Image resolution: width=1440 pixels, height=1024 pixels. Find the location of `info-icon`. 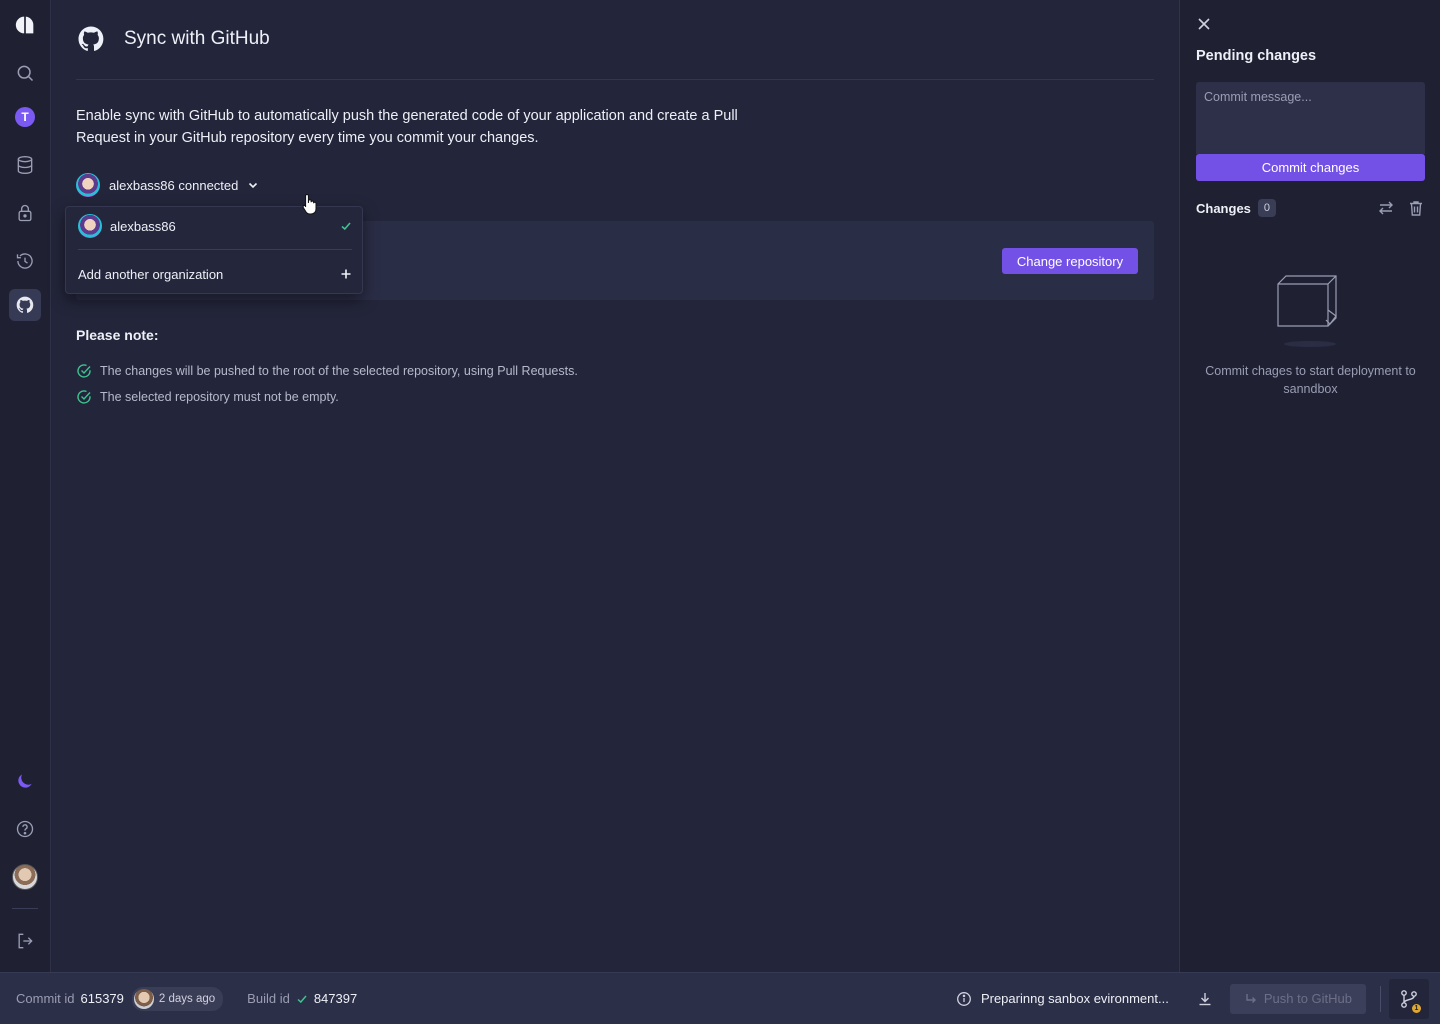

info-icon is located at coordinates (964, 998).